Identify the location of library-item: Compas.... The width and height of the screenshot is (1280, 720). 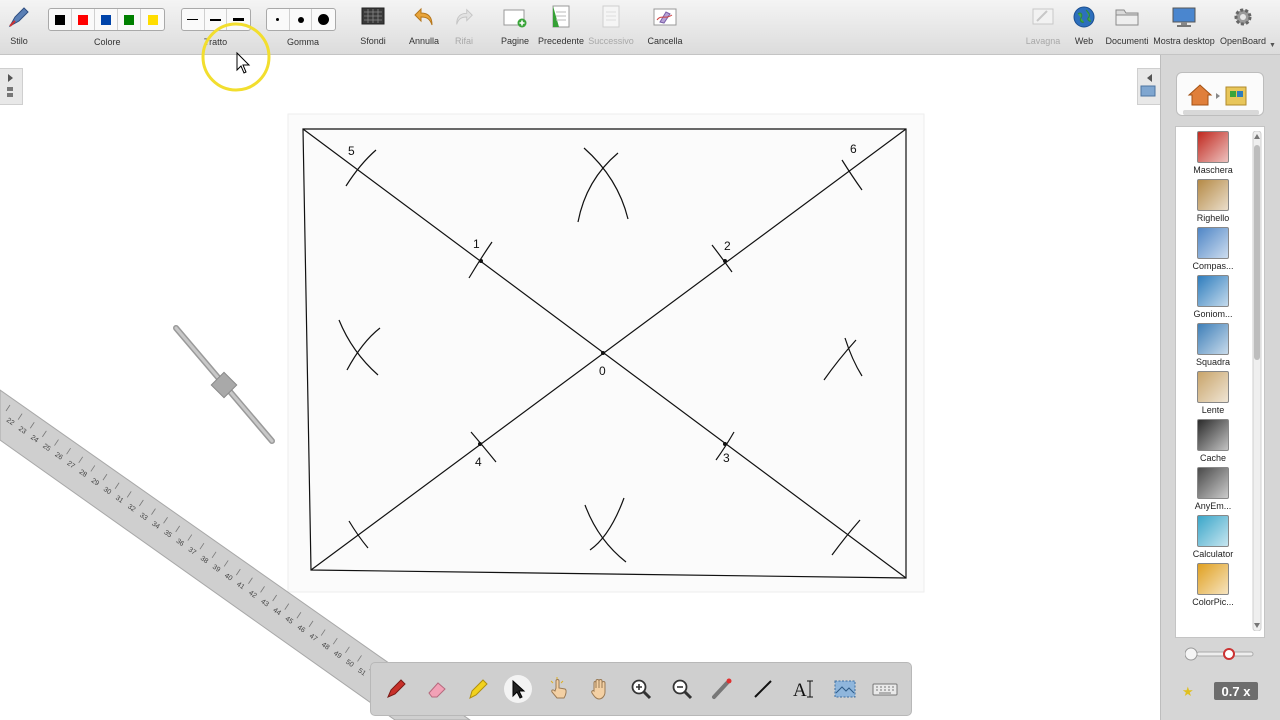
(1213, 249).